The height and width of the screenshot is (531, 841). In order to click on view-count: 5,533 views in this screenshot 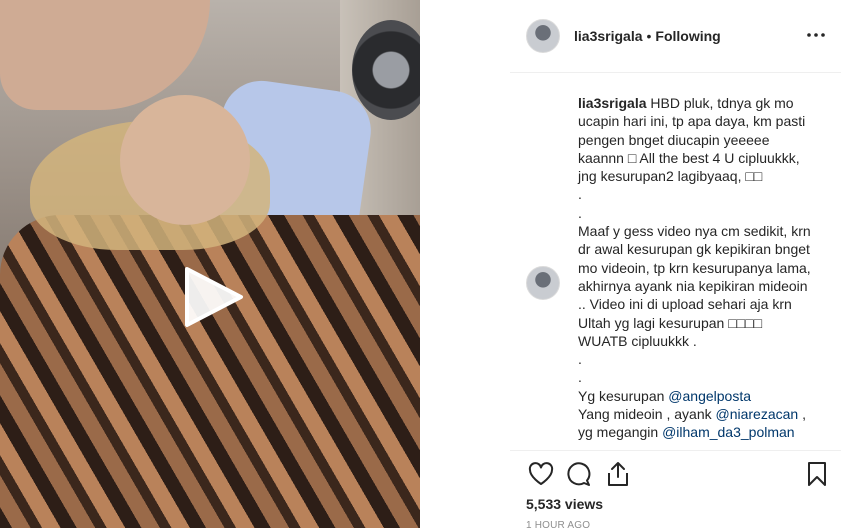, I will do `click(564, 504)`.